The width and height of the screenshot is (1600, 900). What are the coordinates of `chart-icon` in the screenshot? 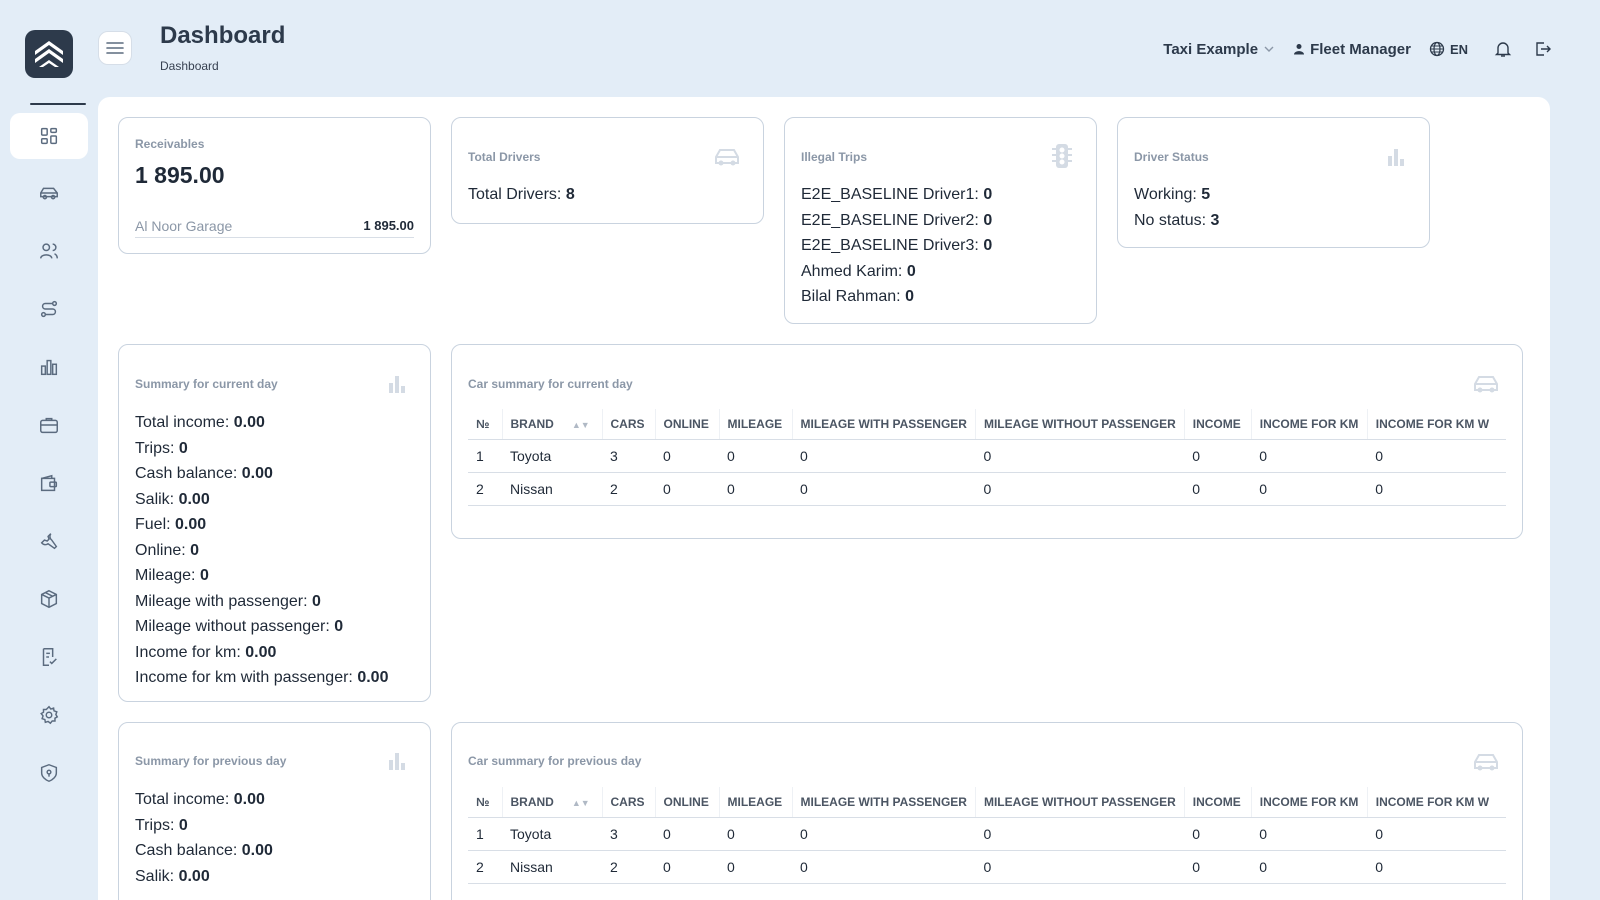 It's located at (49, 367).